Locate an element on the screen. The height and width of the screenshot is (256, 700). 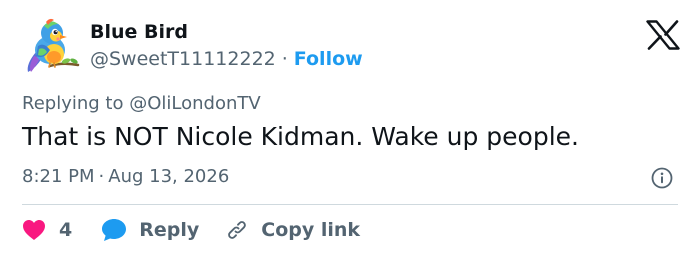
speech-bubble-icon is located at coordinates (114, 230).